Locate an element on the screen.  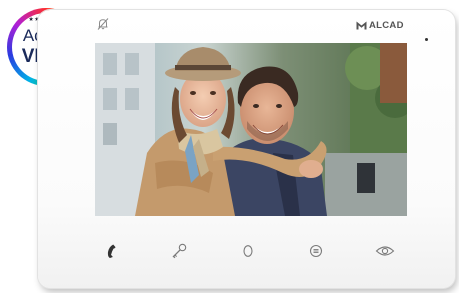
view-camera-button is located at coordinates (385, 251).